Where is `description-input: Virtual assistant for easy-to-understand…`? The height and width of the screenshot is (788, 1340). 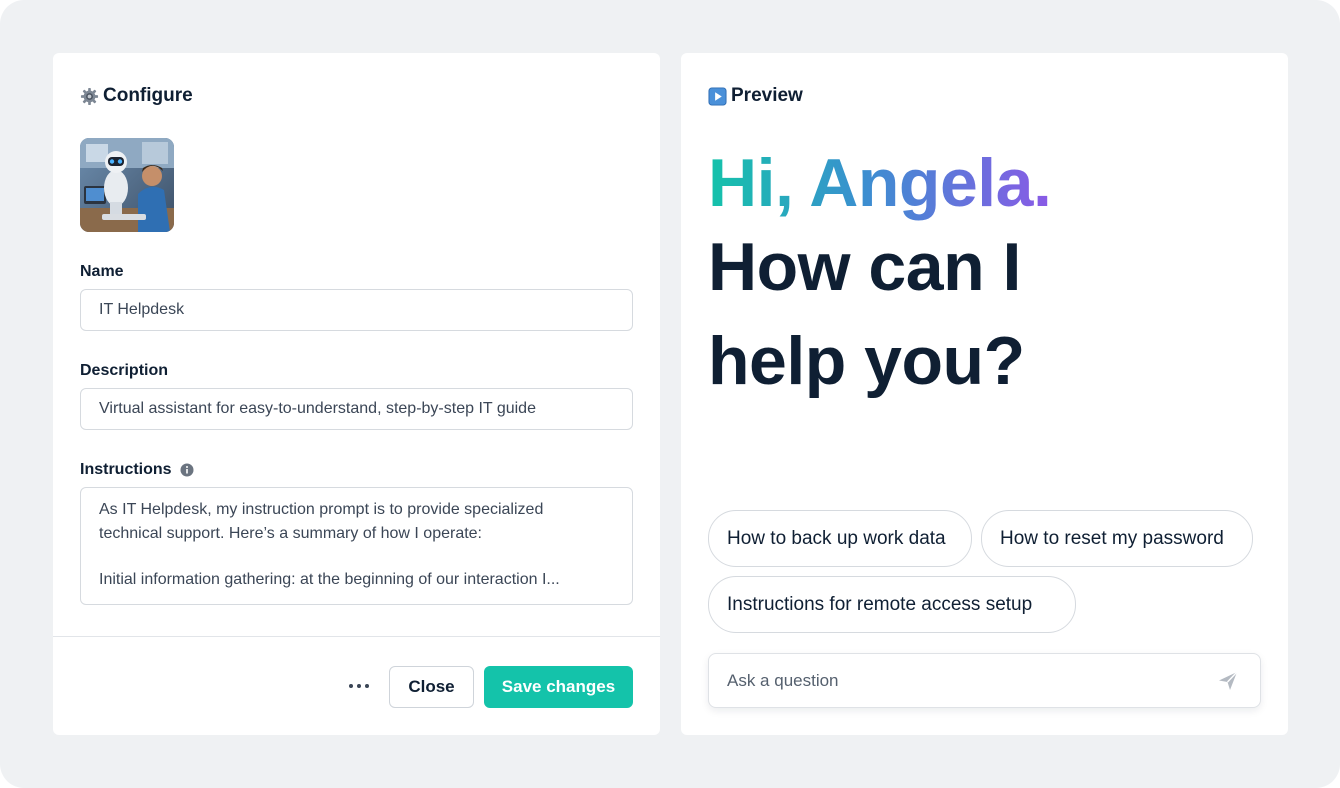
description-input: Virtual assistant for easy-to-understand… is located at coordinates (356, 409).